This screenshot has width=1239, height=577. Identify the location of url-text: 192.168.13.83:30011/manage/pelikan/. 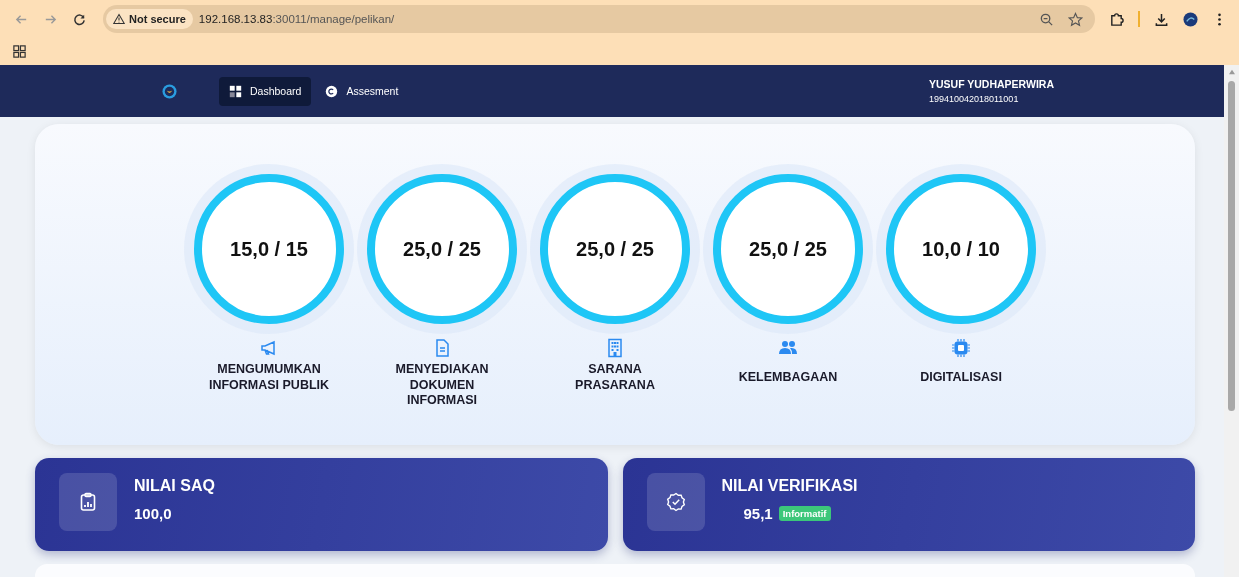
(296, 19).